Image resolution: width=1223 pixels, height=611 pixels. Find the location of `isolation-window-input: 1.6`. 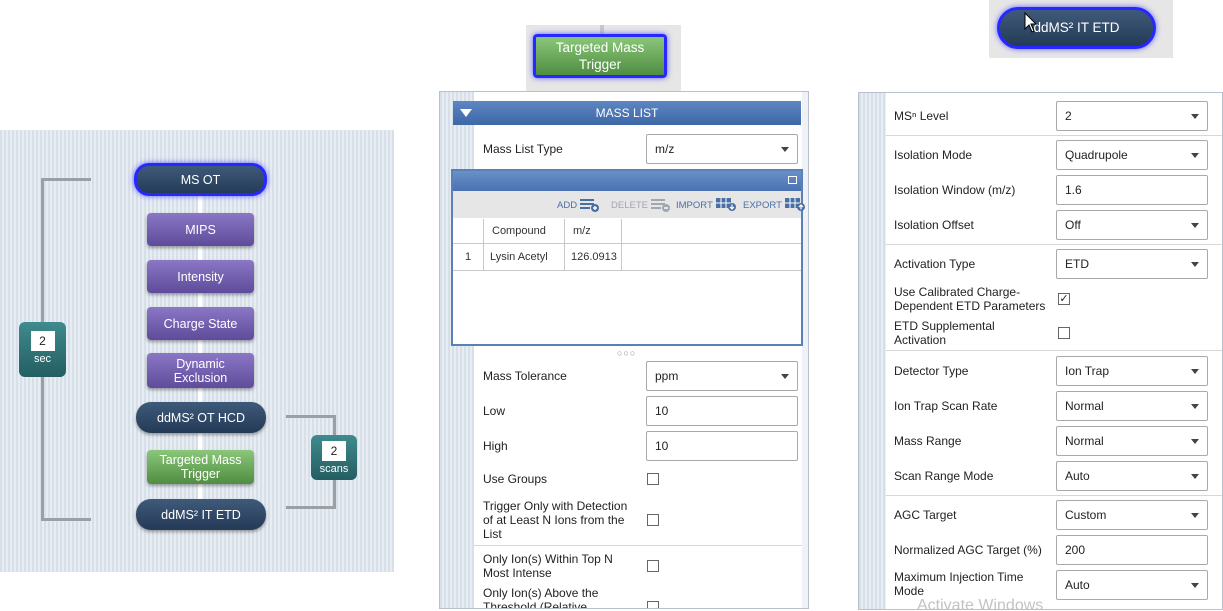

isolation-window-input: 1.6 is located at coordinates (1132, 190).